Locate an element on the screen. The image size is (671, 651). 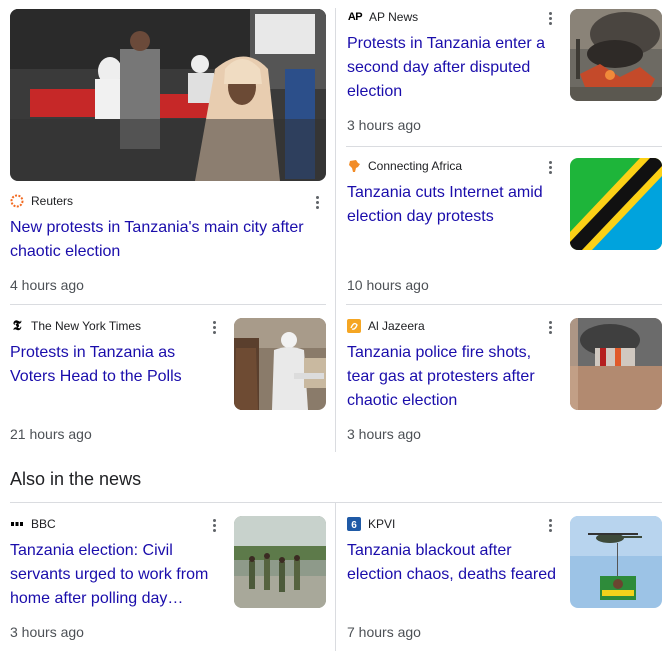
story-image is located at coordinates (168, 95).